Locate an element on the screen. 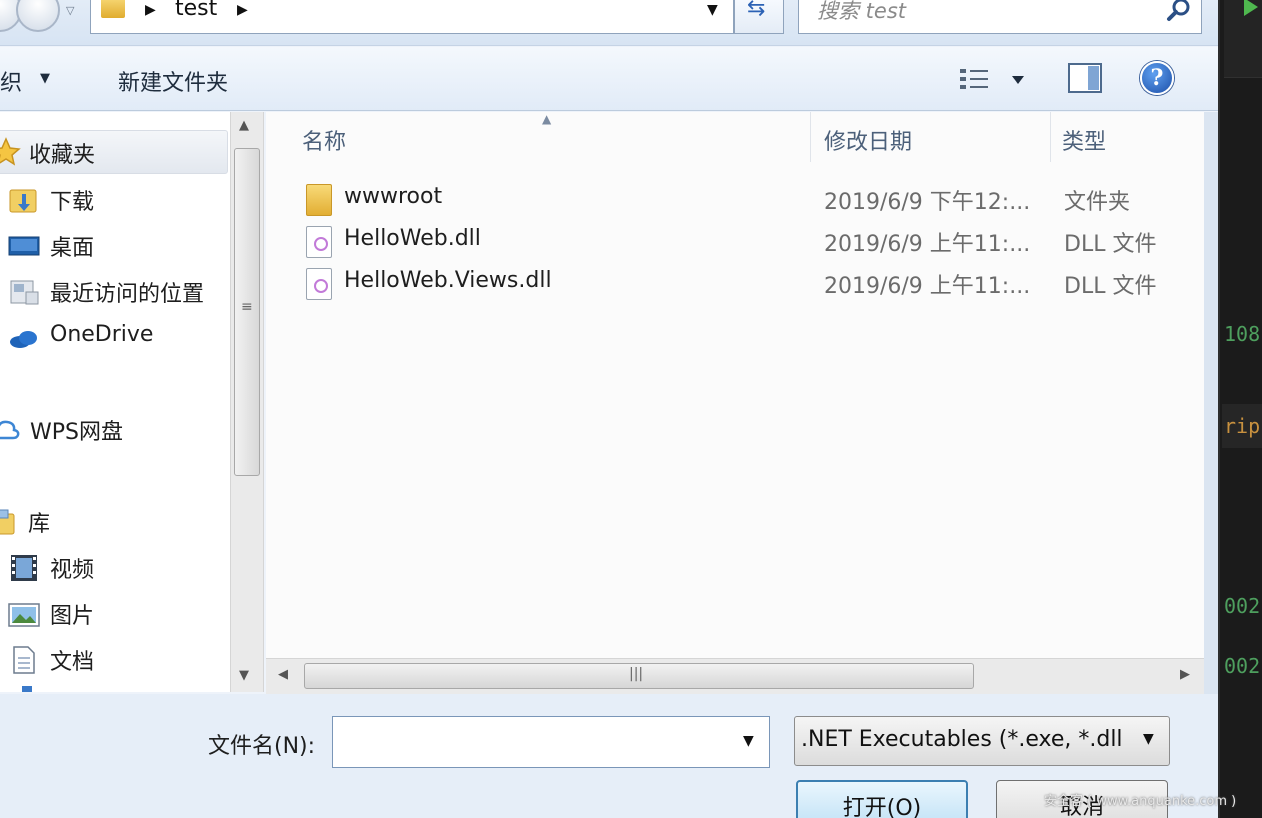 This screenshot has height=818, width=1262. nav-item-favorites: 收藏夹 is located at coordinates (114, 152).